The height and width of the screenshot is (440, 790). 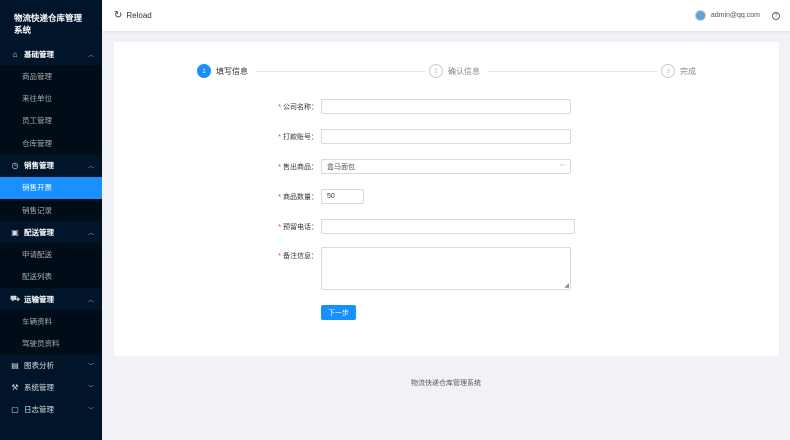 I want to click on menu-item-partners: 来往单位, so click(x=51, y=98).